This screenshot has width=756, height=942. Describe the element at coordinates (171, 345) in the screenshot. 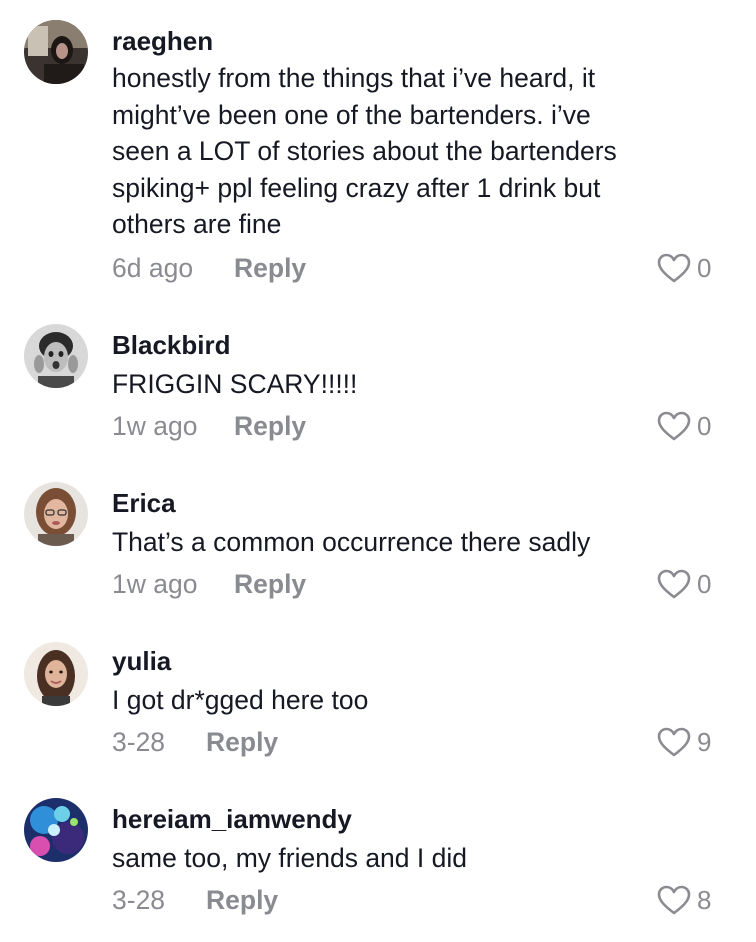

I see `comment-username: Blackbird` at that location.